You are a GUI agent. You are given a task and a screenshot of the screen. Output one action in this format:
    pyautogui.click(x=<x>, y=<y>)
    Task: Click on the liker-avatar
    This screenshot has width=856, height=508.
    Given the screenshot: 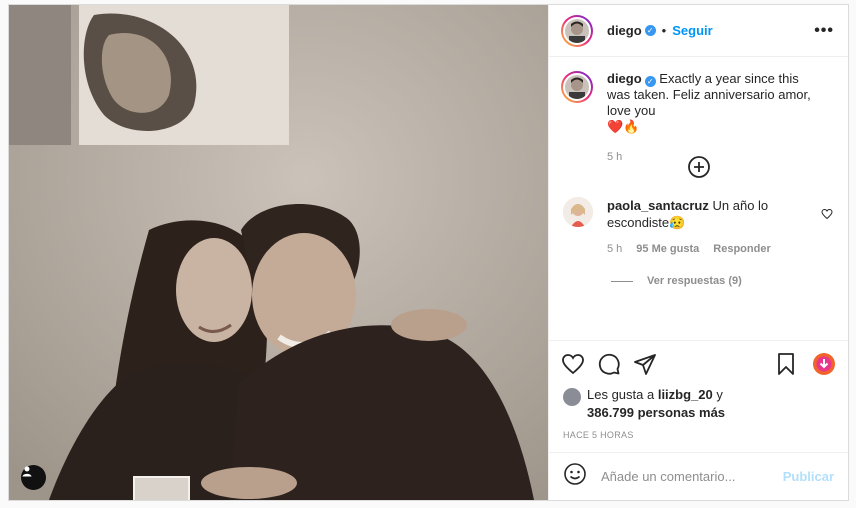 What is the action you would take?
    pyautogui.click(x=572, y=397)
    